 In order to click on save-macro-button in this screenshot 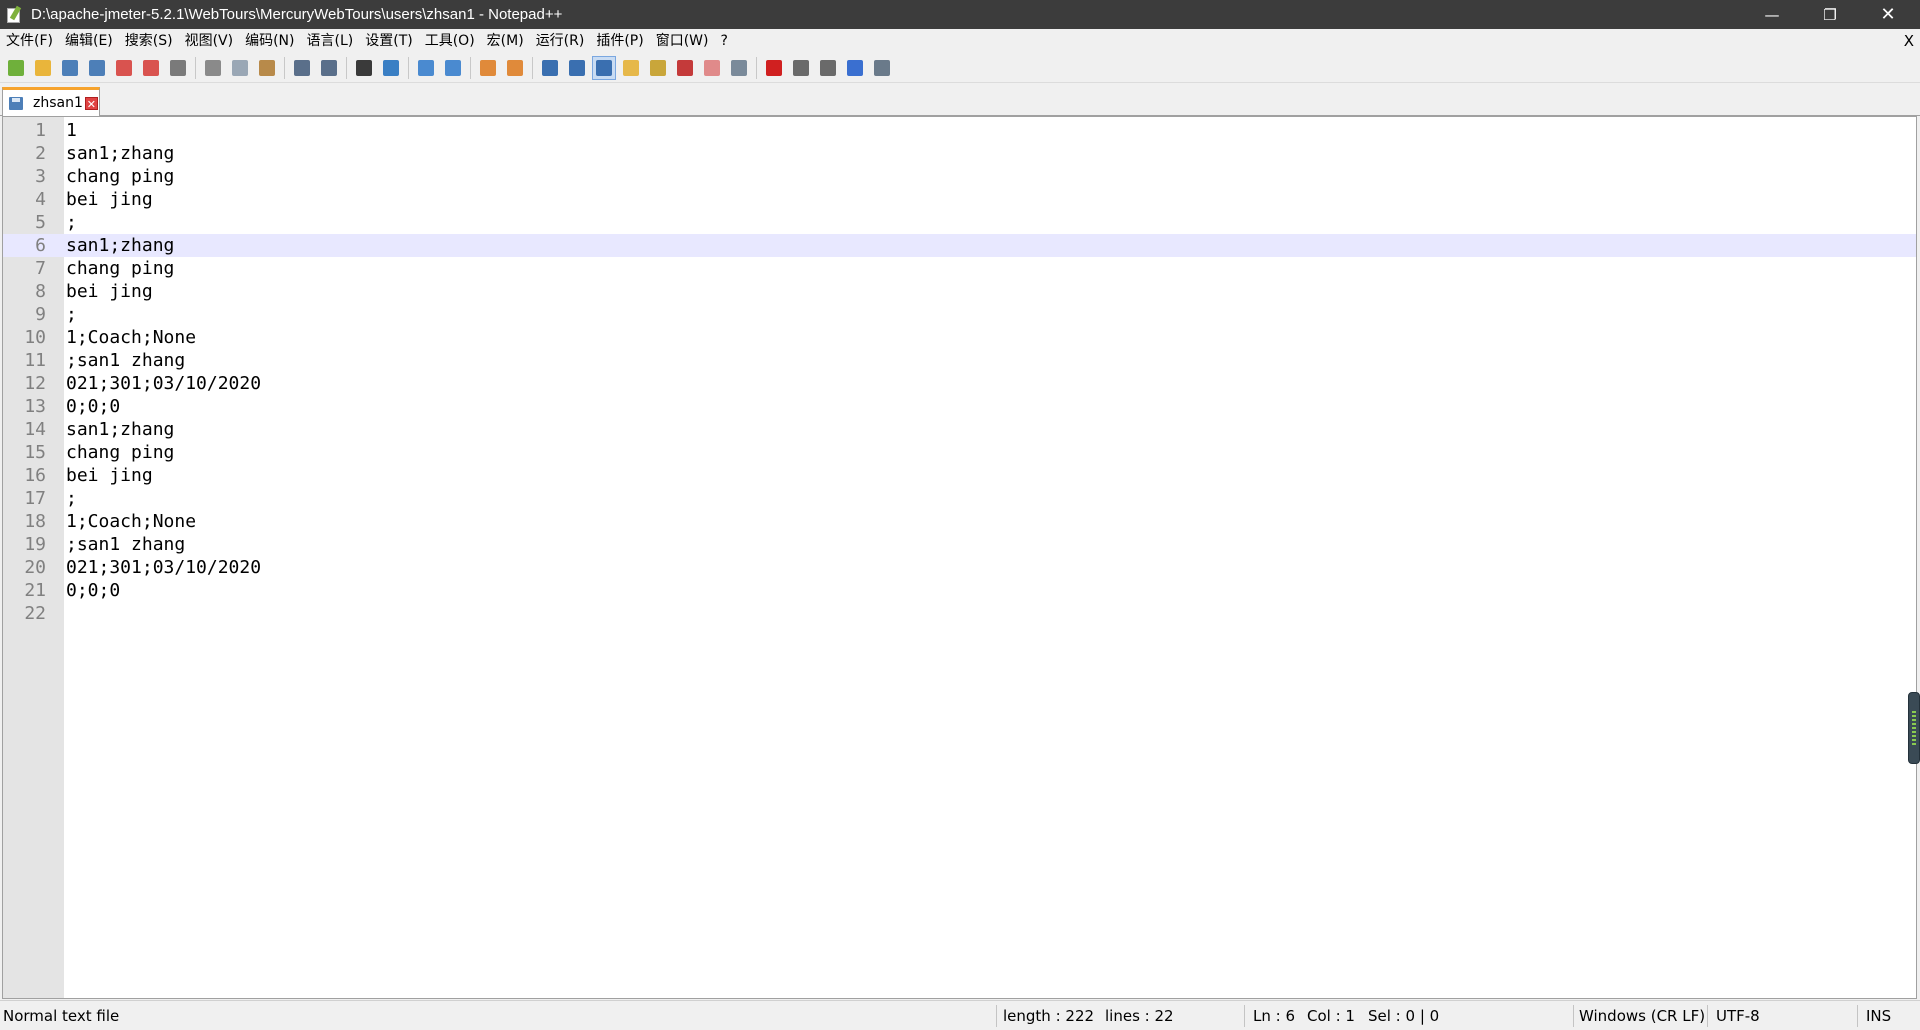, I will do `click(882, 68)`.